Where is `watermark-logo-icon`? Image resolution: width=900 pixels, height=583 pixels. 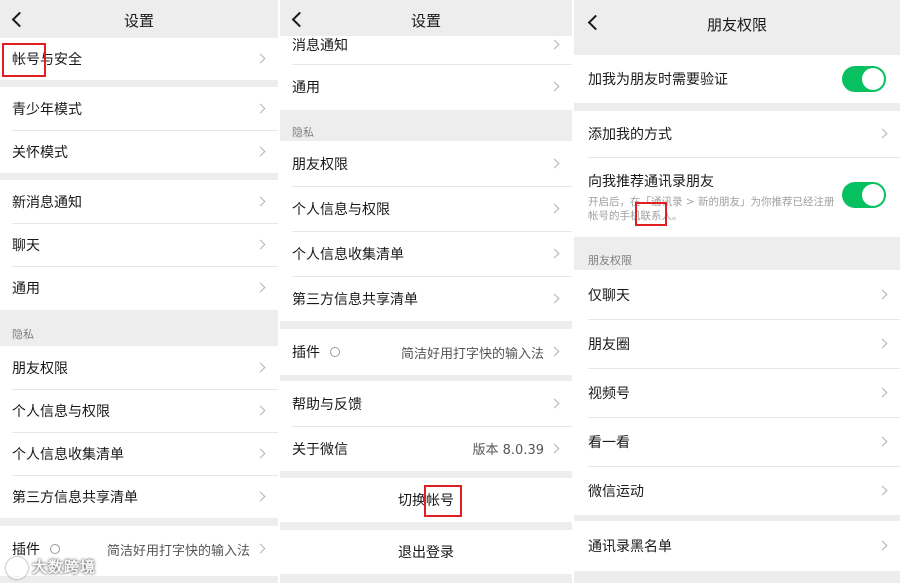 watermark-logo-icon is located at coordinates (17, 567).